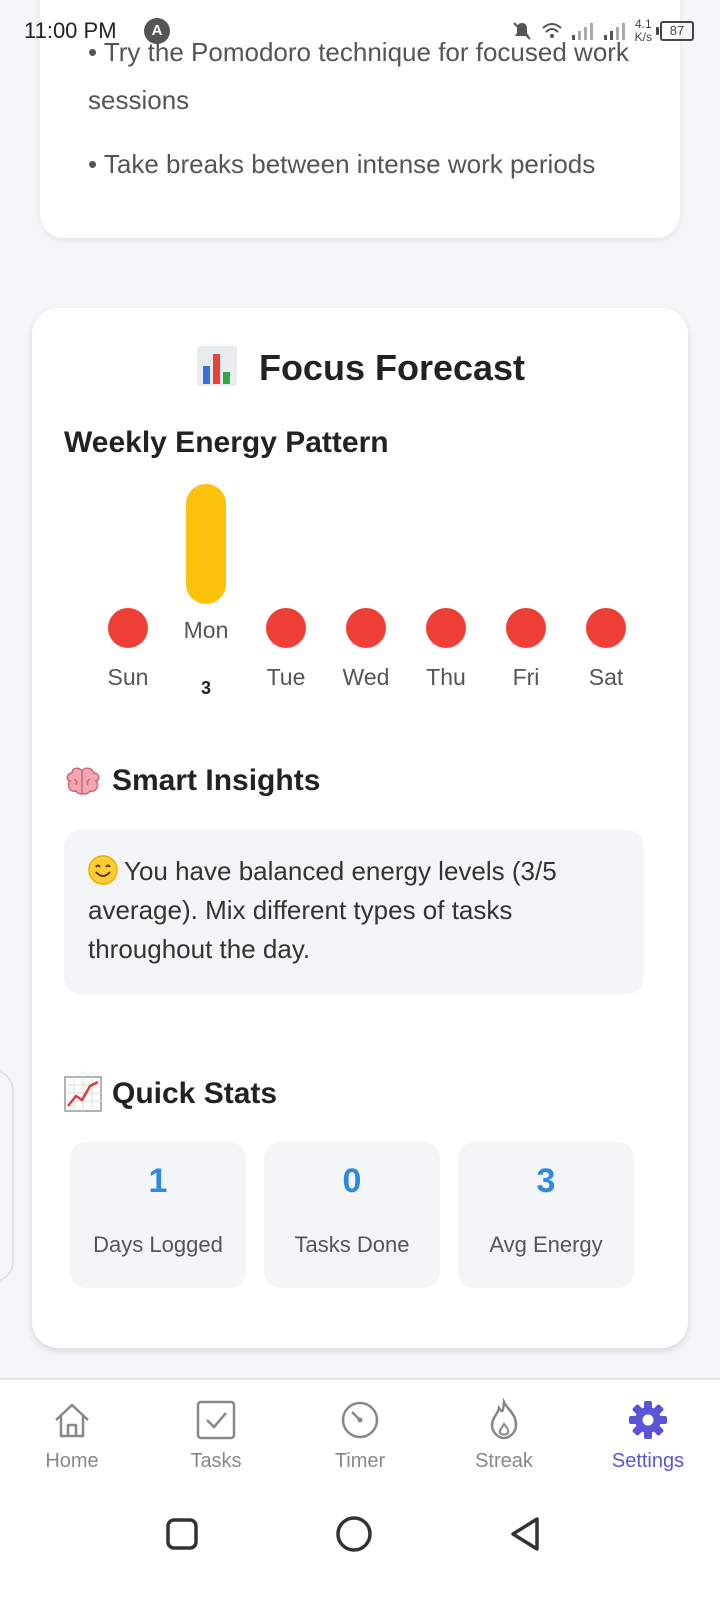  I want to click on day-column-fri: Fri, so click(526, 604).